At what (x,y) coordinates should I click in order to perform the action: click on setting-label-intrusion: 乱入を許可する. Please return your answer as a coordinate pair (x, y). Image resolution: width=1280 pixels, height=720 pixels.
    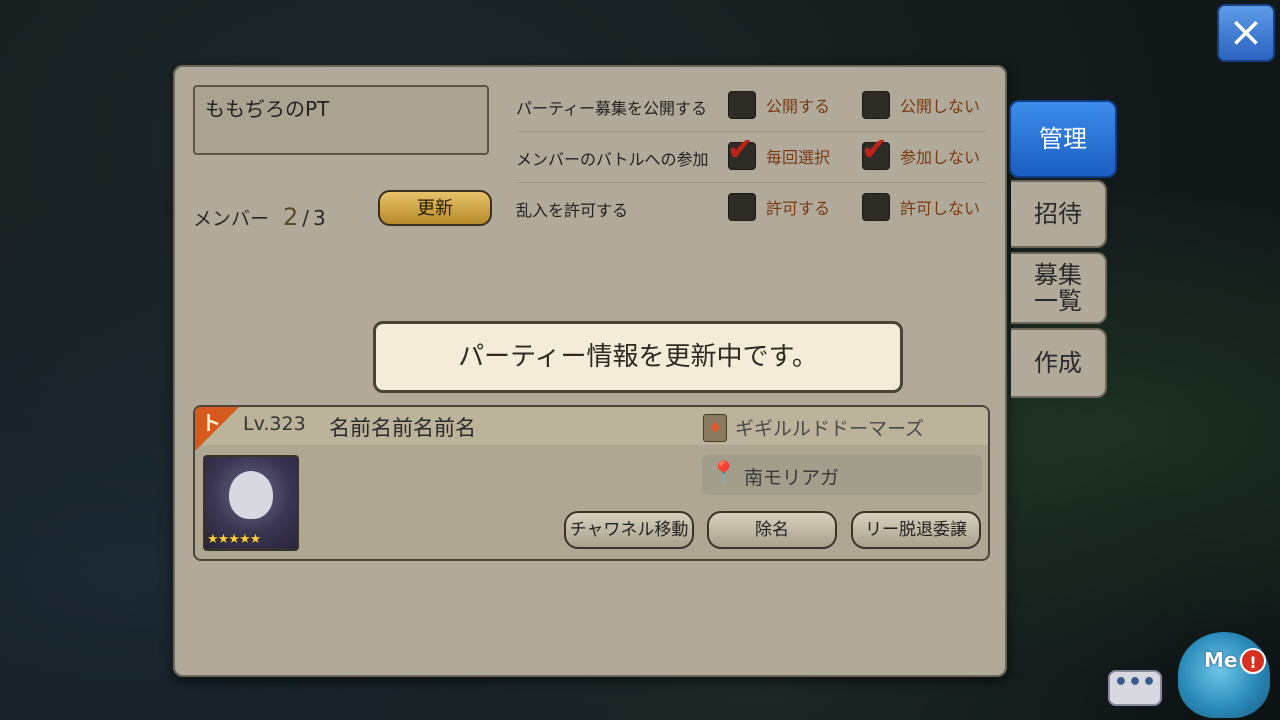
    Looking at the image, I should click on (572, 210).